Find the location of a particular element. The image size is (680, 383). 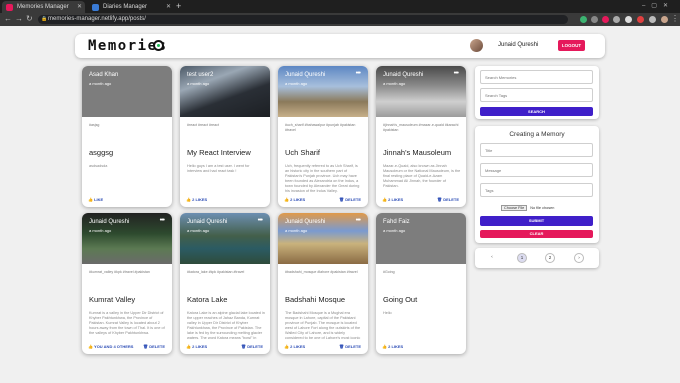

pagination: ‹ 1 2 › is located at coordinates (537, 258).